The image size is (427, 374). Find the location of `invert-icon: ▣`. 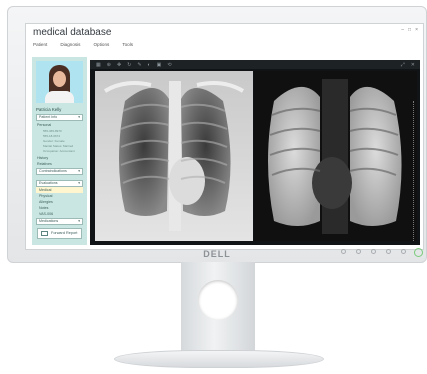

invert-icon: ▣ is located at coordinates (159, 65).